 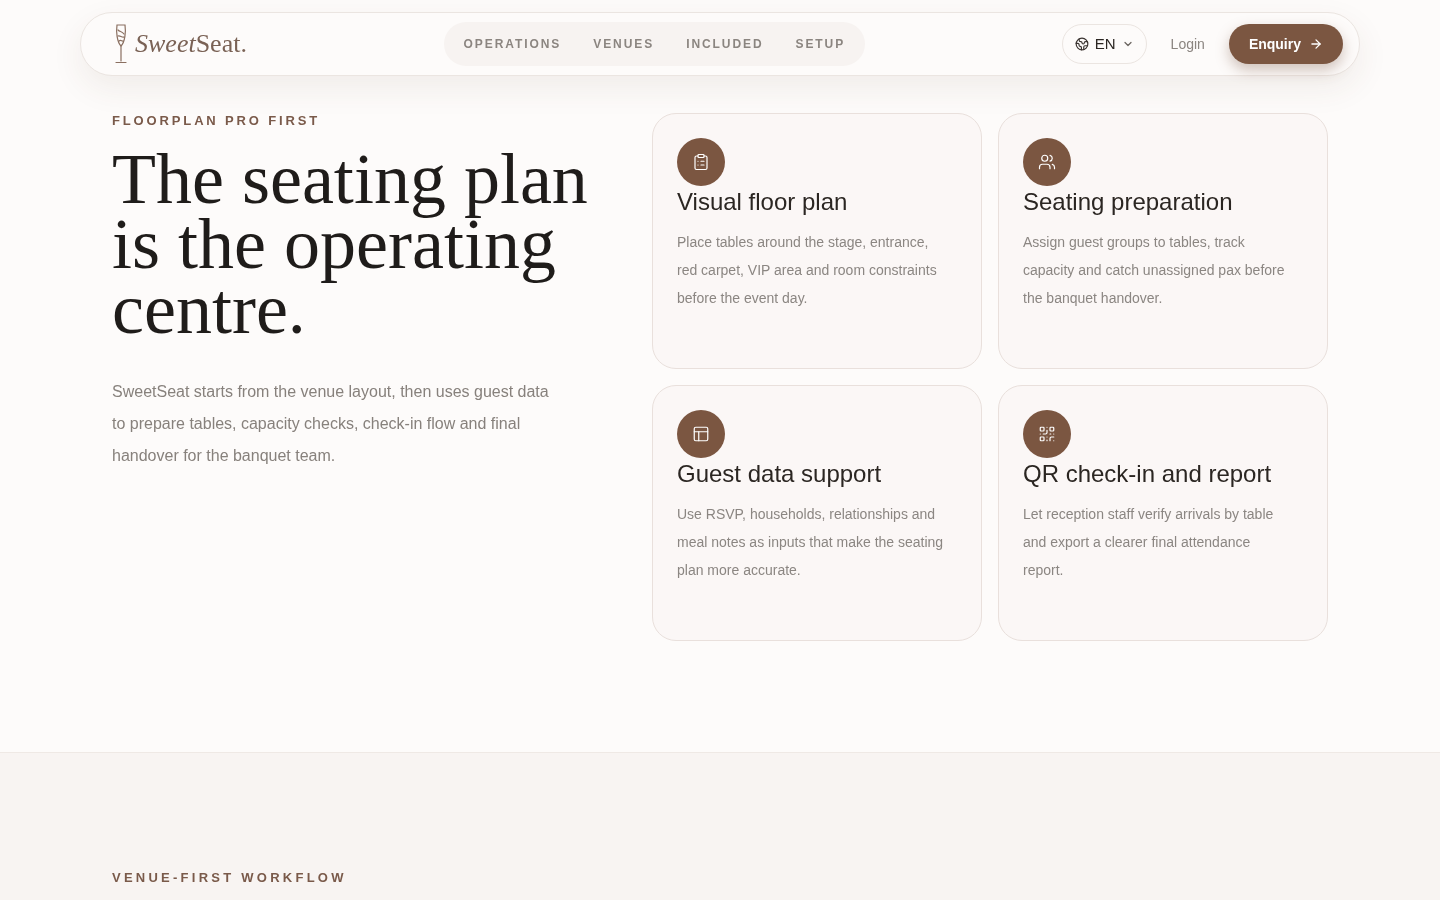 What do you see at coordinates (1149, 542) in the screenshot?
I see `feature-description: Let reception staff verify arrivals by table and export a clearer final attendance report.` at bounding box center [1149, 542].